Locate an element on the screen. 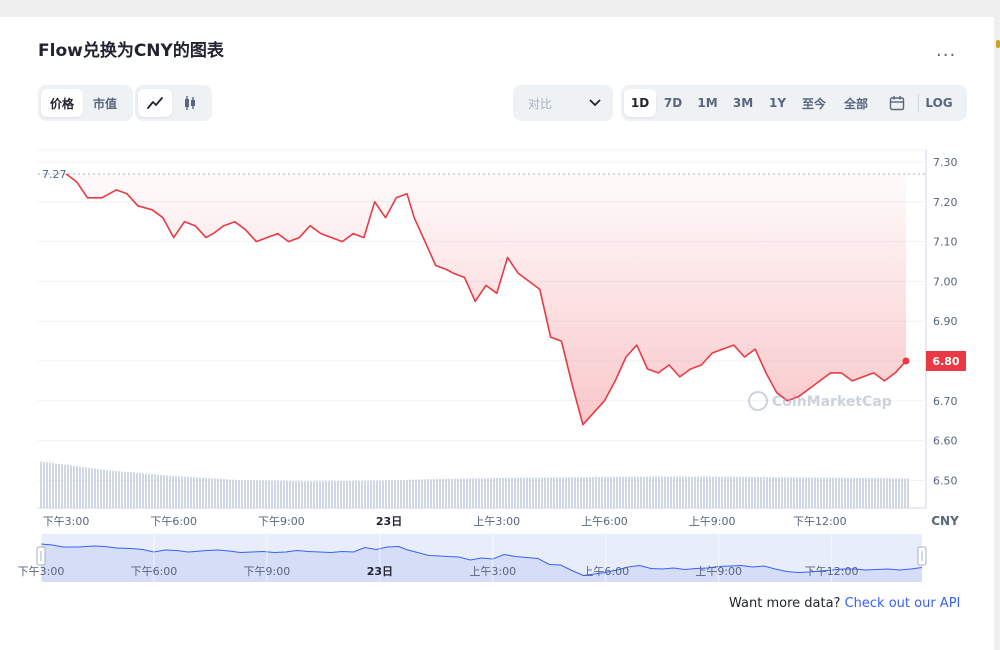  x-tick-label: 下午3:00 is located at coordinates (66, 521).